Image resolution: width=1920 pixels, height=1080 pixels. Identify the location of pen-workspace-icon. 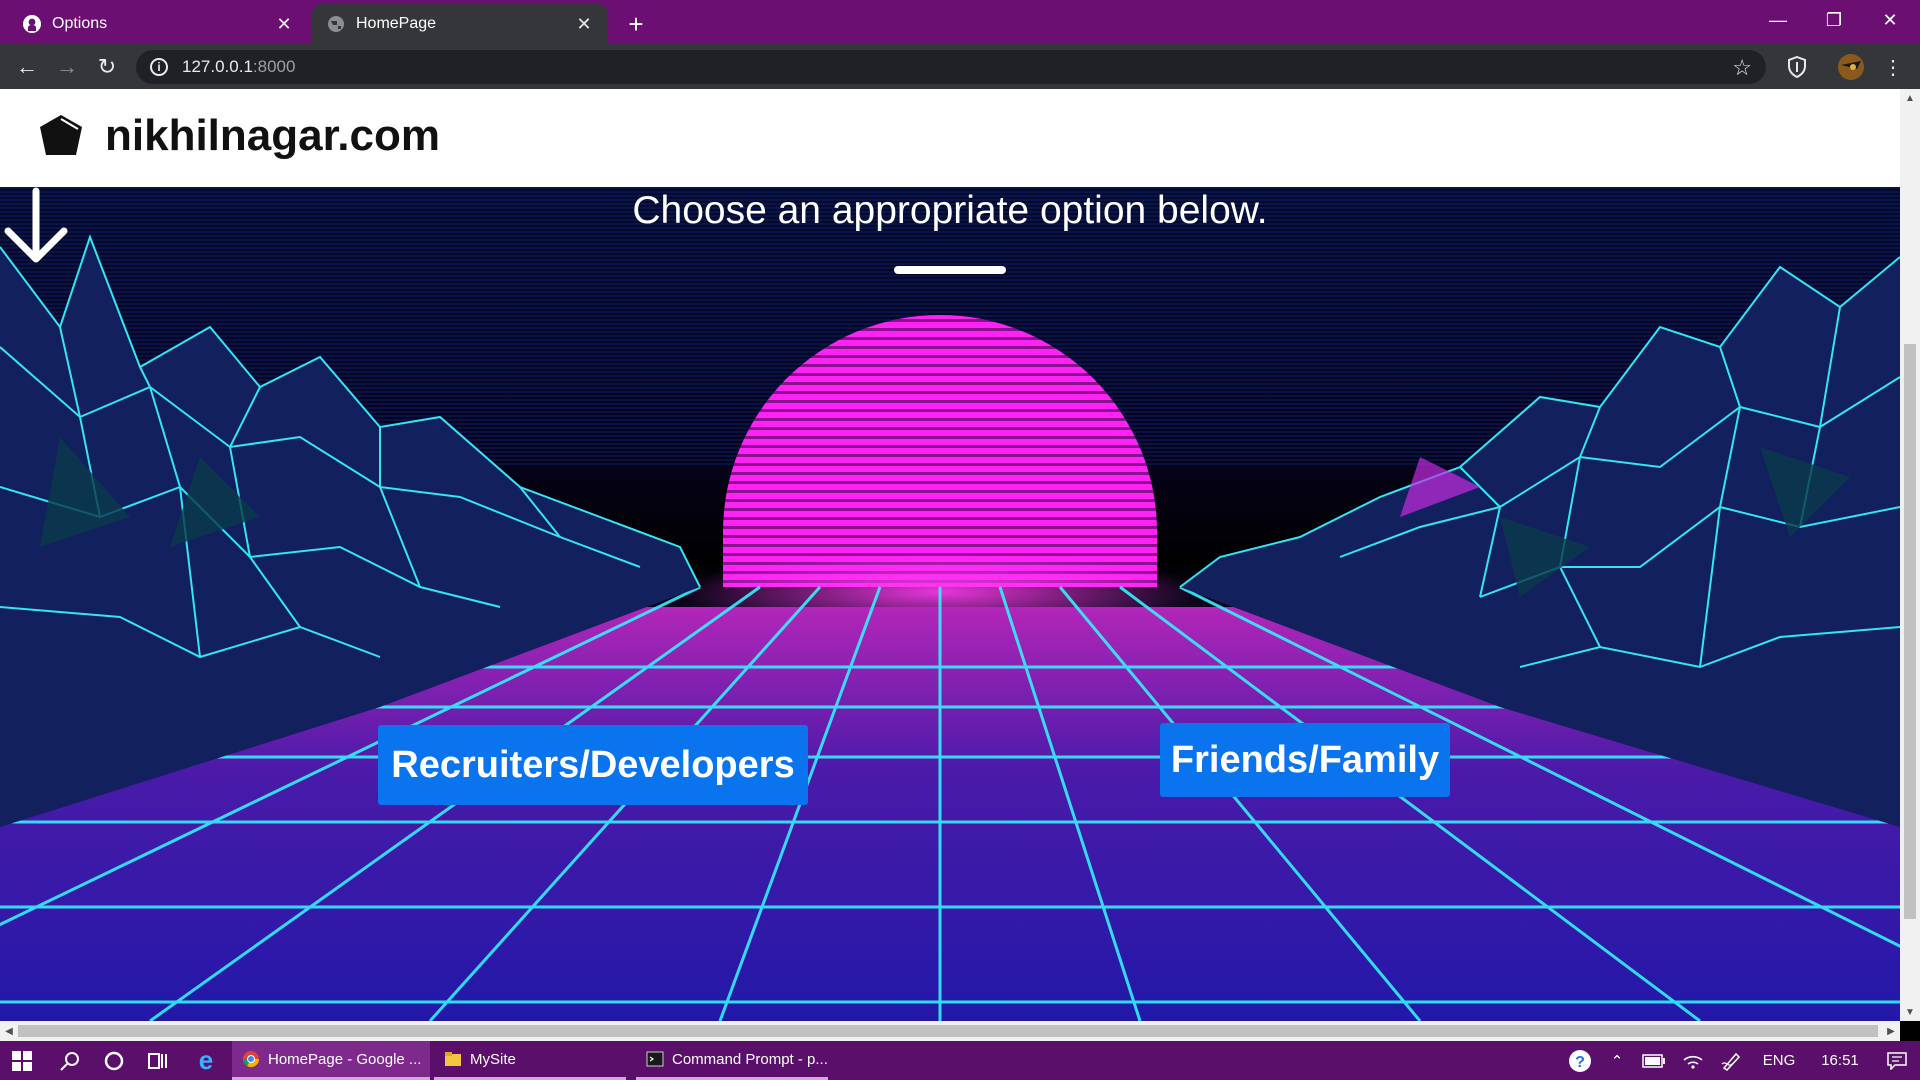
(1731, 1060).